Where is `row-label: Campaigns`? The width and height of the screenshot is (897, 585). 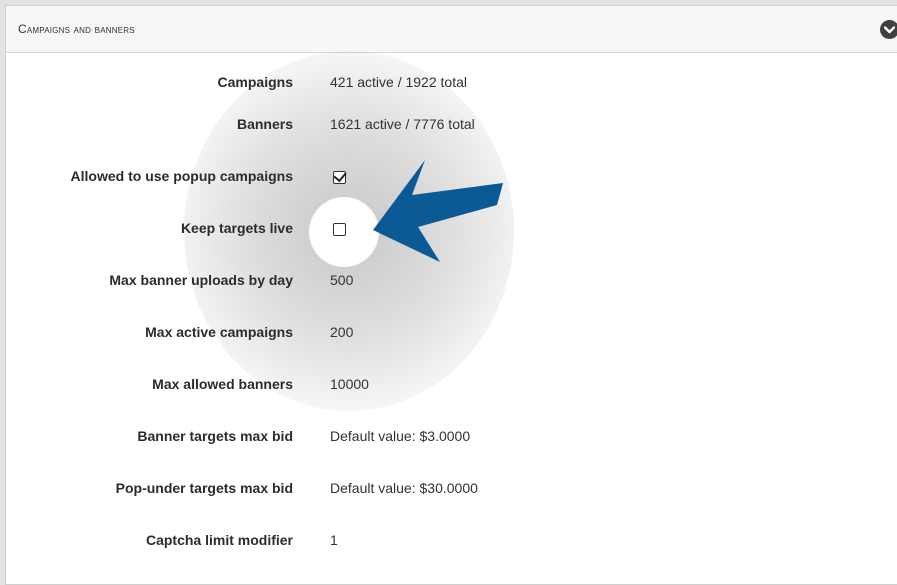
row-label: Campaigns is located at coordinates (255, 82).